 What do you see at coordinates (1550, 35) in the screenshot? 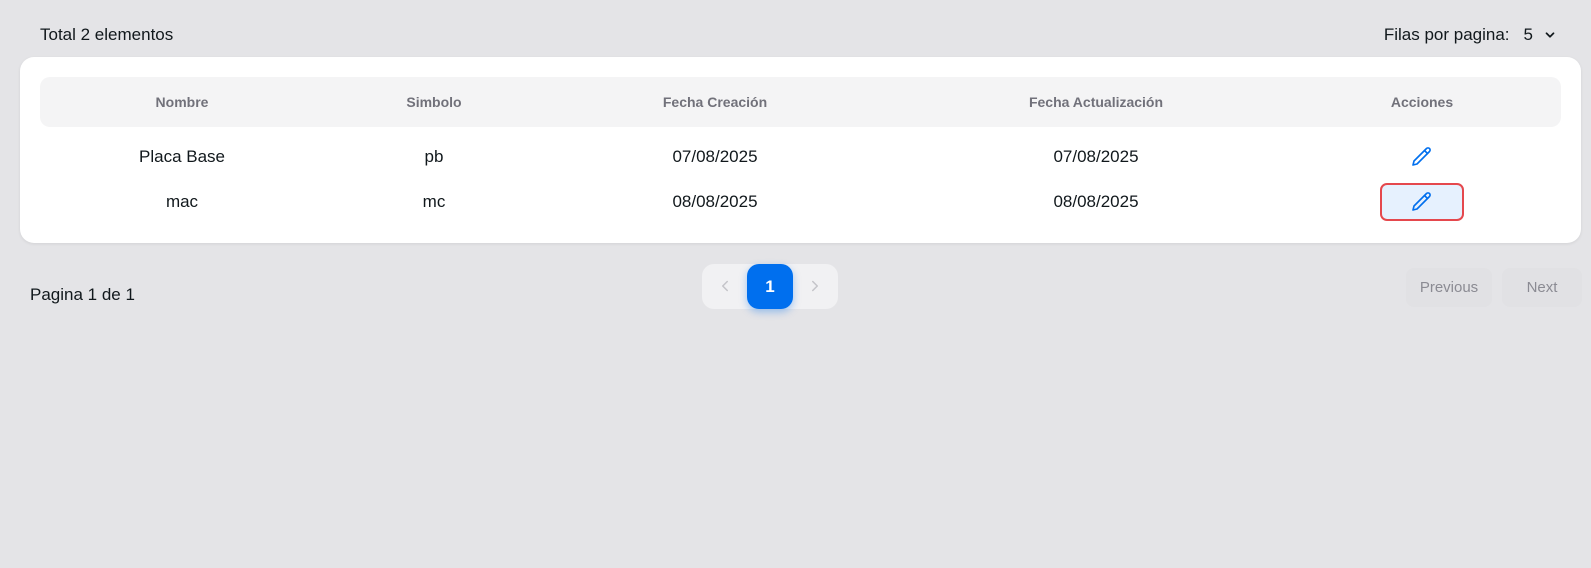
I see `chevron-down-icon` at bounding box center [1550, 35].